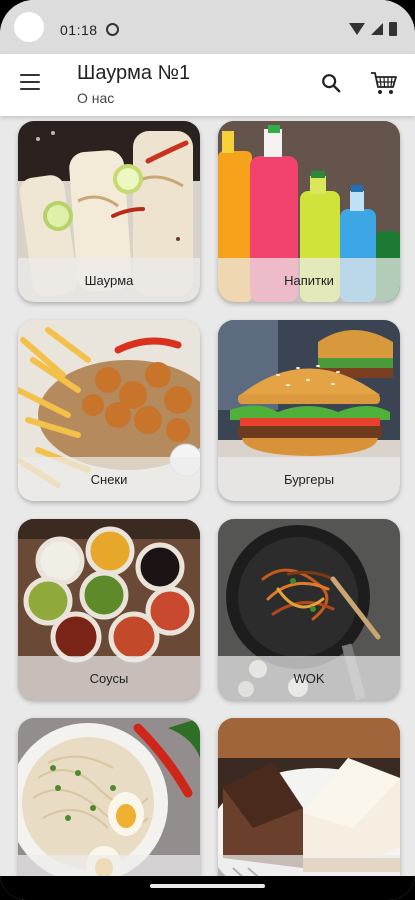 The height and width of the screenshot is (900, 415). Describe the element at coordinates (309, 609) in the screenshot. I see `category-card-wok: WOK` at that location.